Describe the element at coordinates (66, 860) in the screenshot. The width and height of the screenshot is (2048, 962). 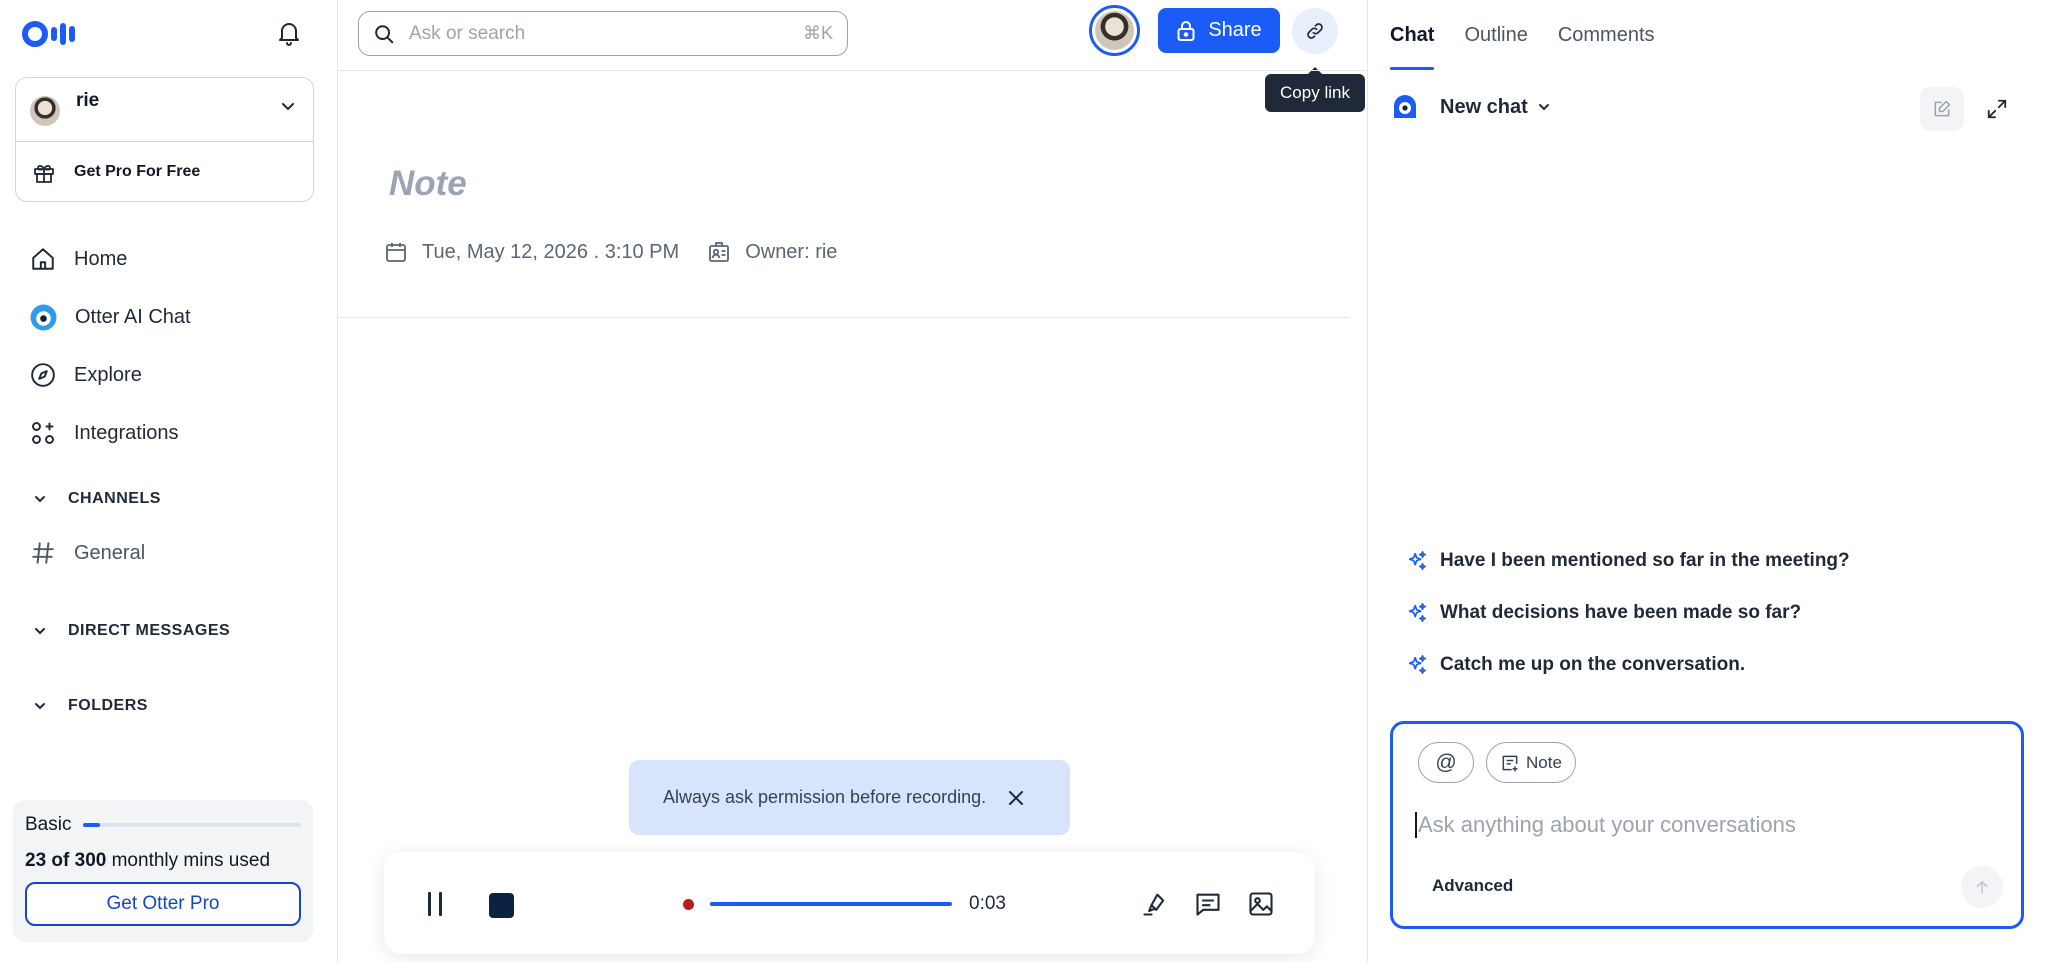
I see `usage-amount: 23 of 300` at that location.